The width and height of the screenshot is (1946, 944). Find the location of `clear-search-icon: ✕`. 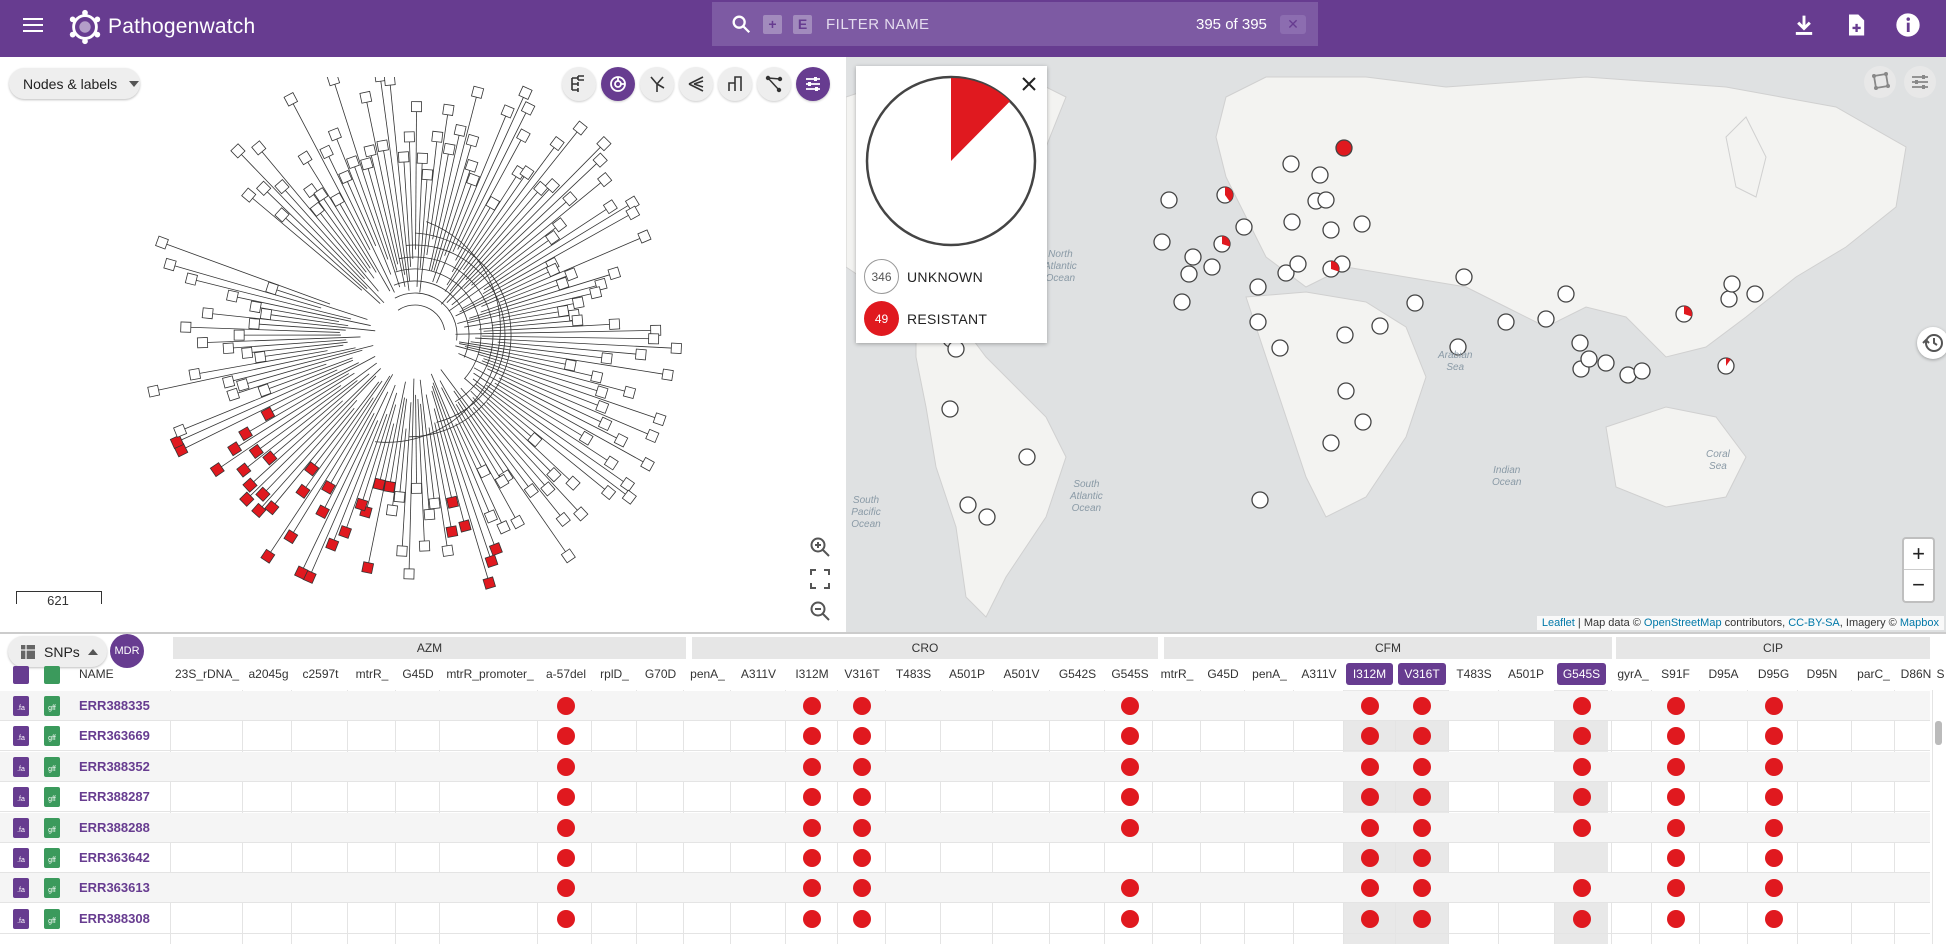

clear-search-icon: ✕ is located at coordinates (1293, 24).